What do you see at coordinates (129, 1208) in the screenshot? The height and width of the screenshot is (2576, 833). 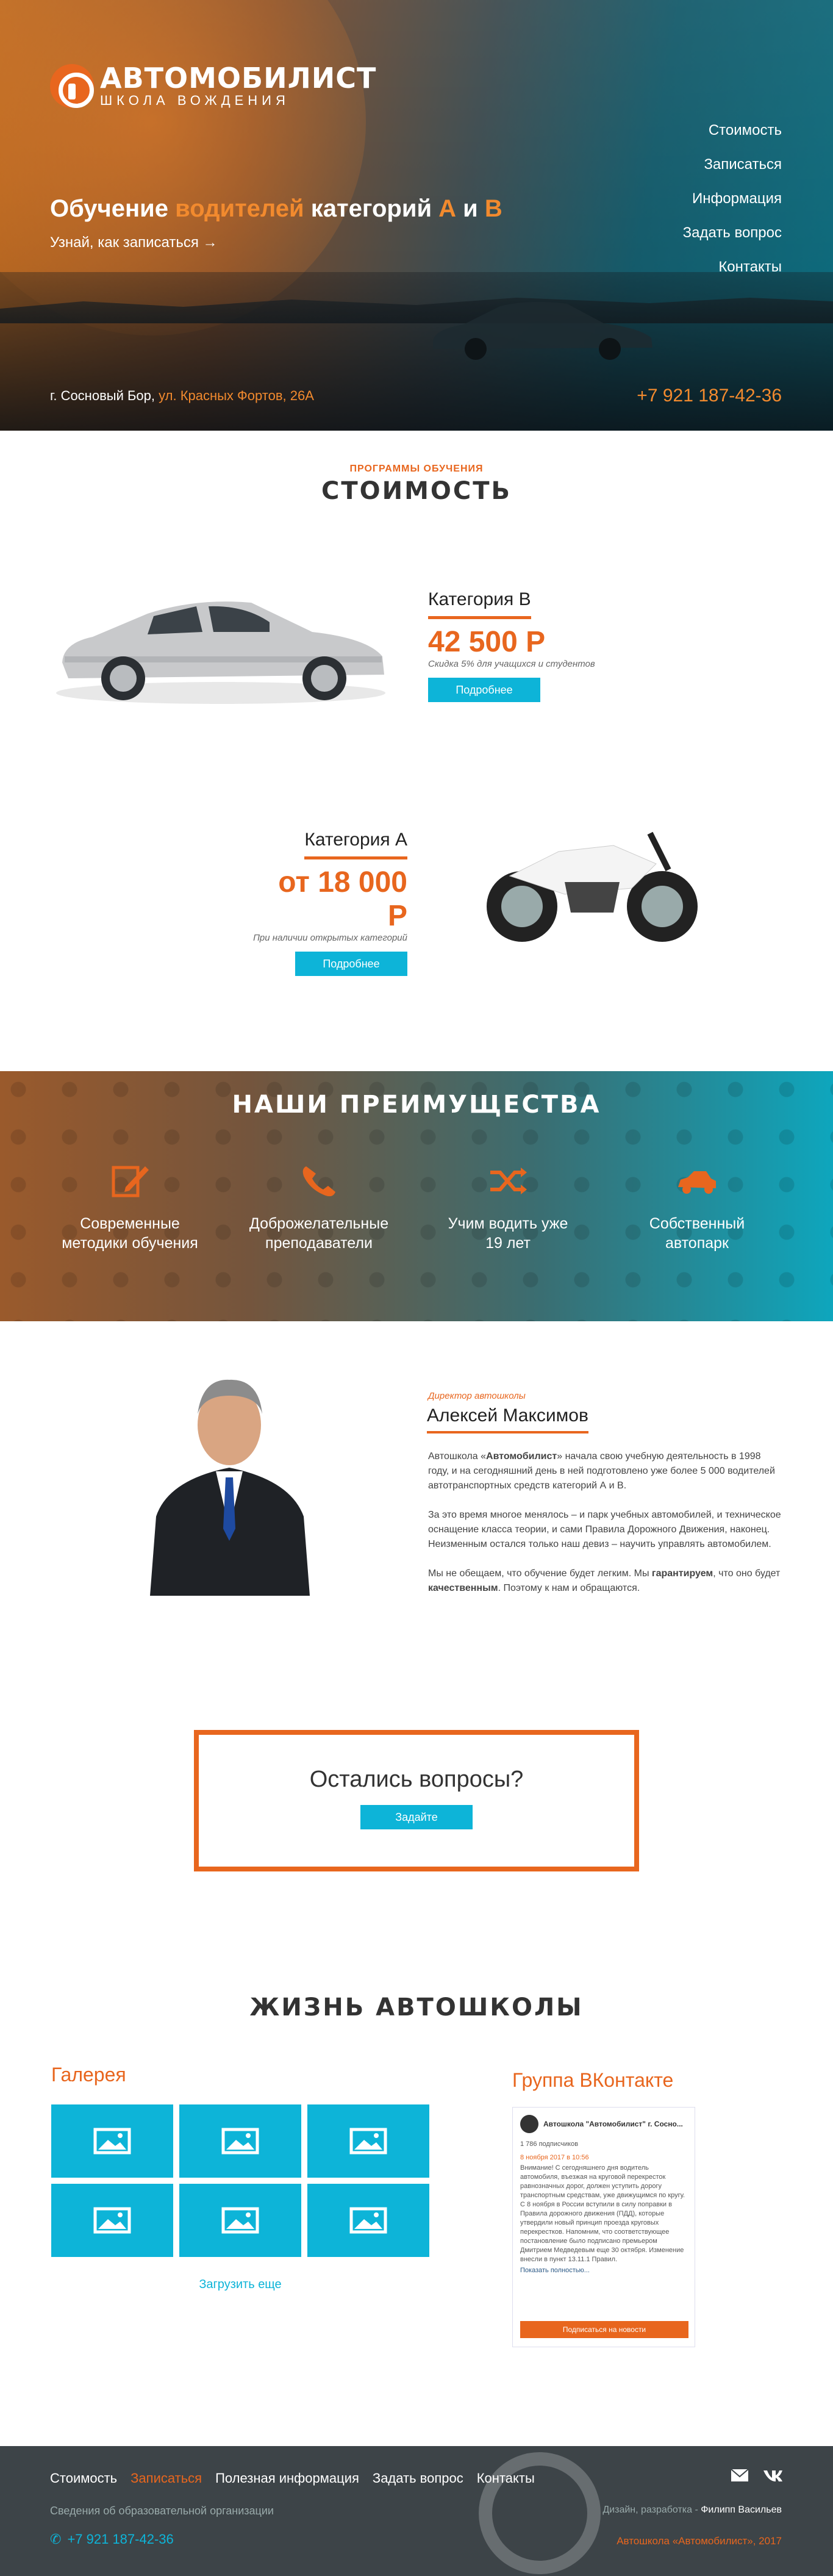 I see `advantage-item: Современные методики обучения` at bounding box center [129, 1208].